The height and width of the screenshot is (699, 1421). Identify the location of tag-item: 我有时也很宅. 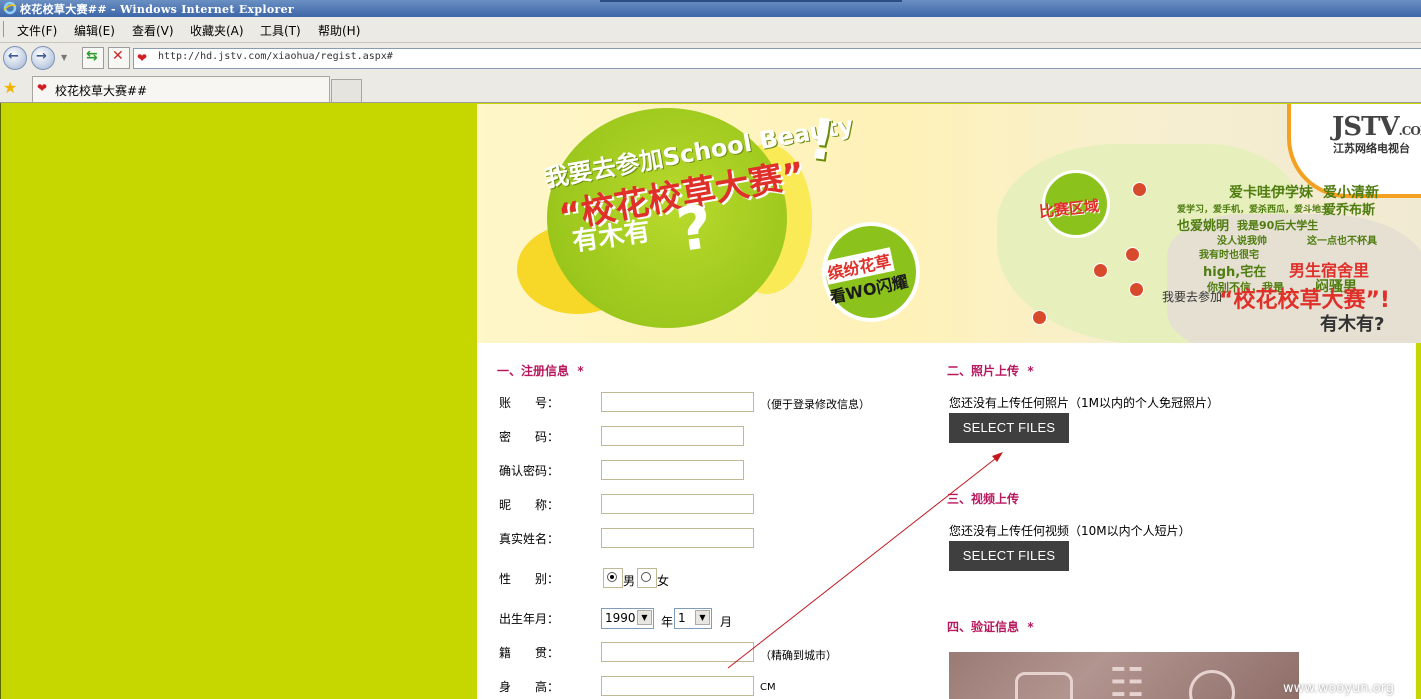
(1229, 255).